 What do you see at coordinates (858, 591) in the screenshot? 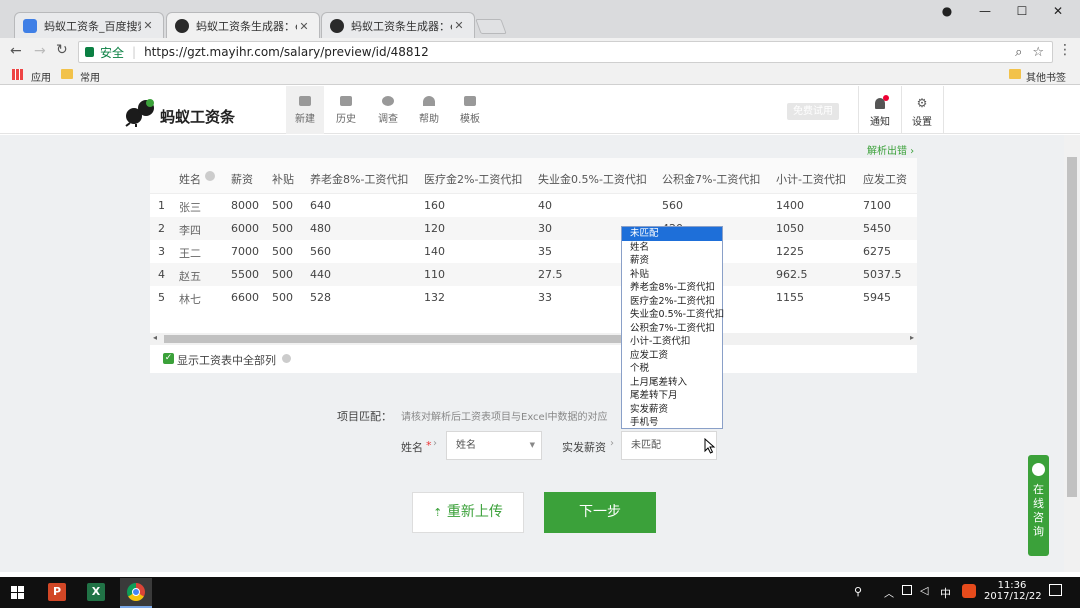
I see `people-icon: ⚲` at bounding box center [858, 591].